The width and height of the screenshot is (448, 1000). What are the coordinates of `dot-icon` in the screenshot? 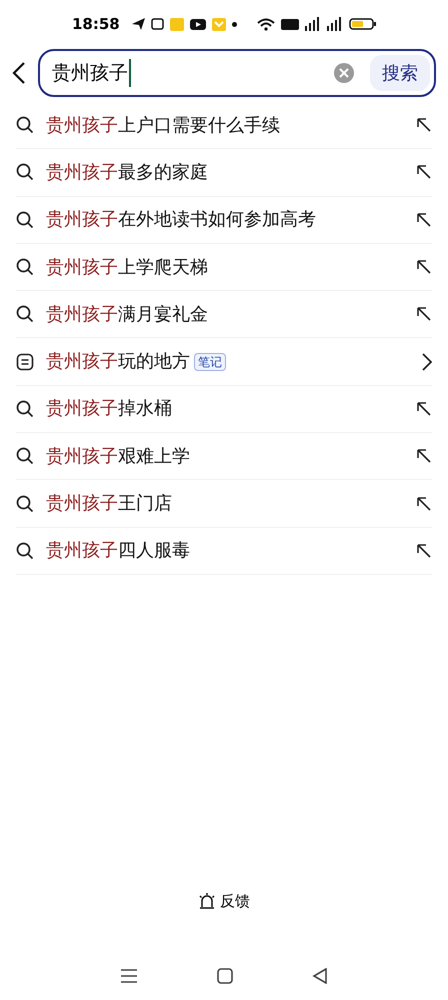 It's located at (234, 24).